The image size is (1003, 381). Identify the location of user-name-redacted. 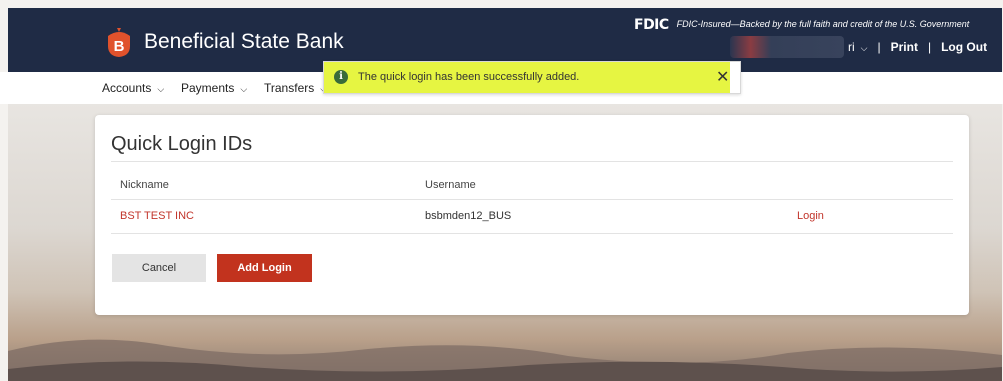
(787, 47).